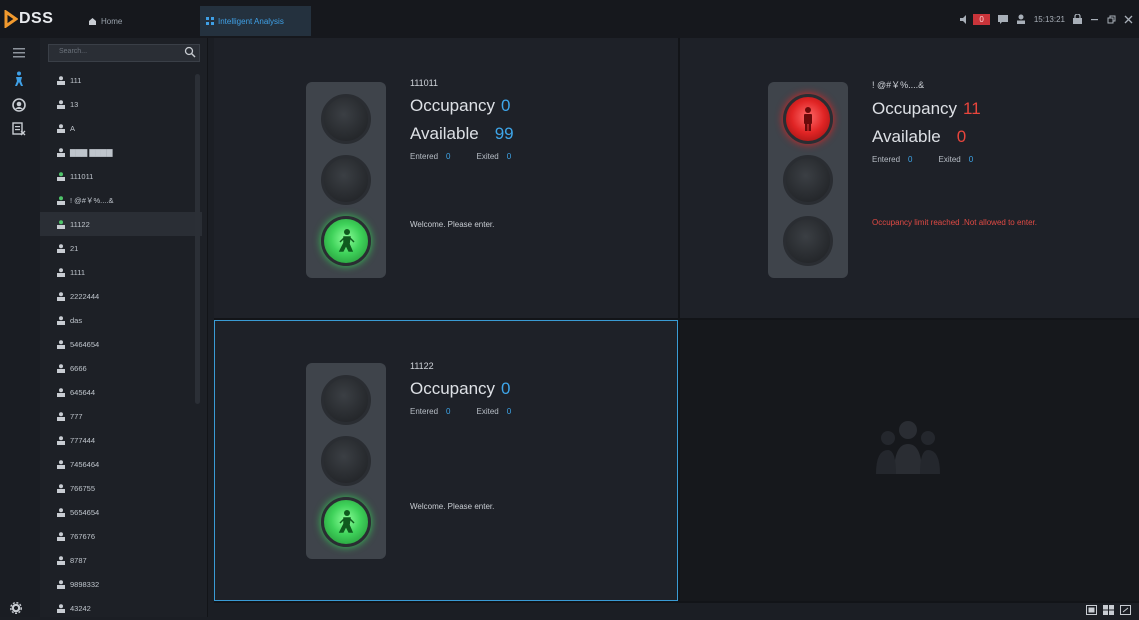 The height and width of the screenshot is (620, 1139). I want to click on system-tray: 0 15:13:21, so click(1042, 19).